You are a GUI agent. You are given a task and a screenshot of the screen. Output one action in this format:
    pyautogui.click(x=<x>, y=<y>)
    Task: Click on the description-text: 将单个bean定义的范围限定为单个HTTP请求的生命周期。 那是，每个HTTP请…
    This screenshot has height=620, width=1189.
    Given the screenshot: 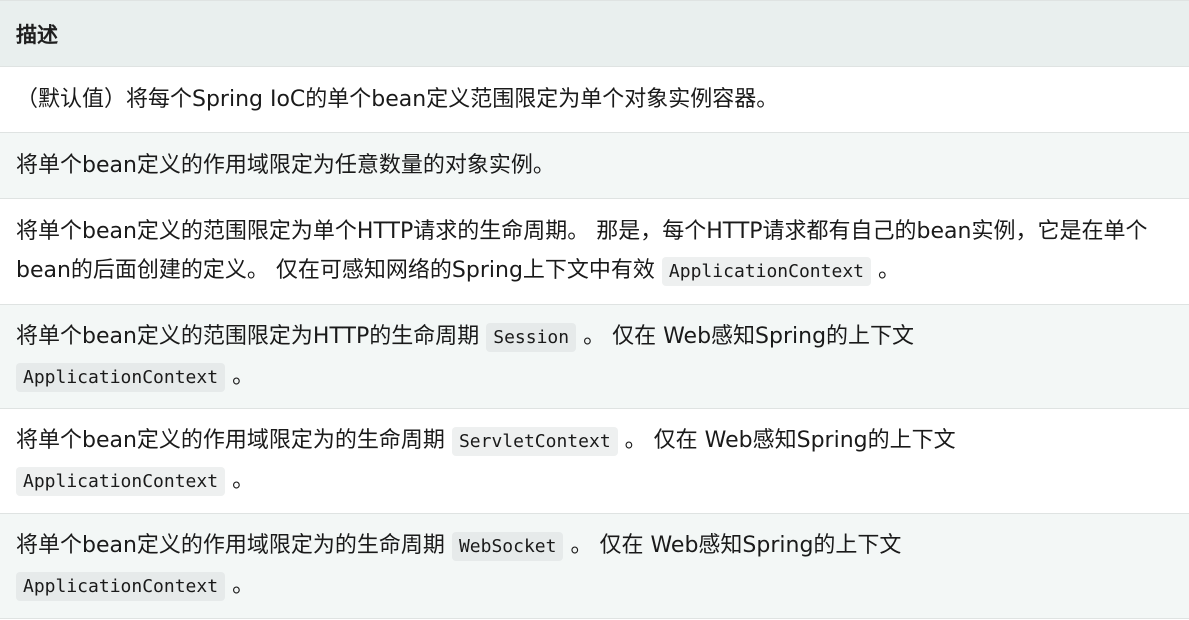 What is the action you would take?
    pyautogui.click(x=582, y=251)
    